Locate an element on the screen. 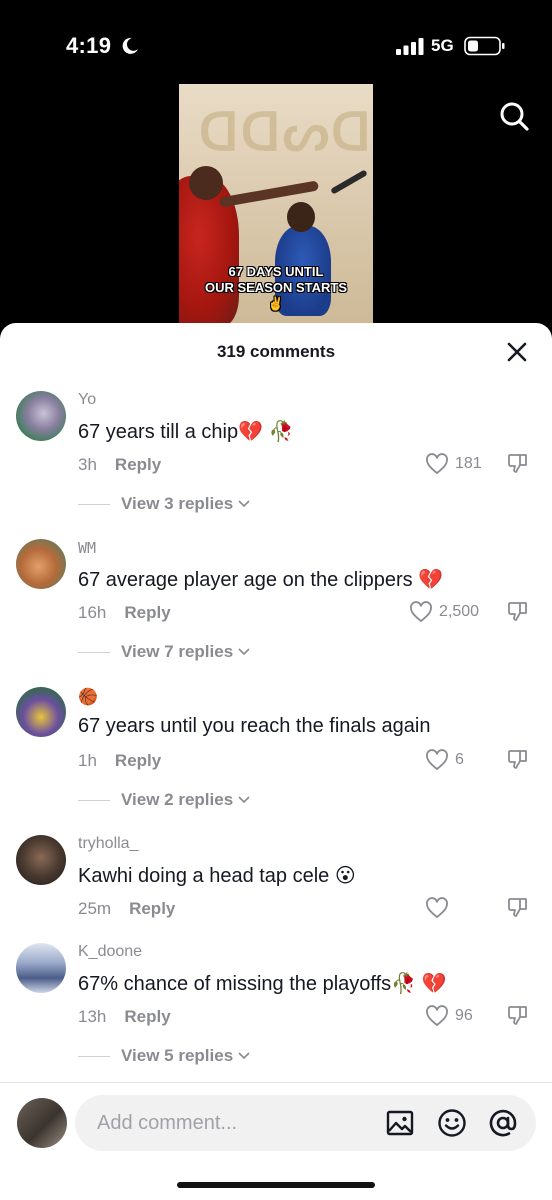 This screenshot has width=552, height=1200. like-button: 2,500 is located at coordinates (444, 612).